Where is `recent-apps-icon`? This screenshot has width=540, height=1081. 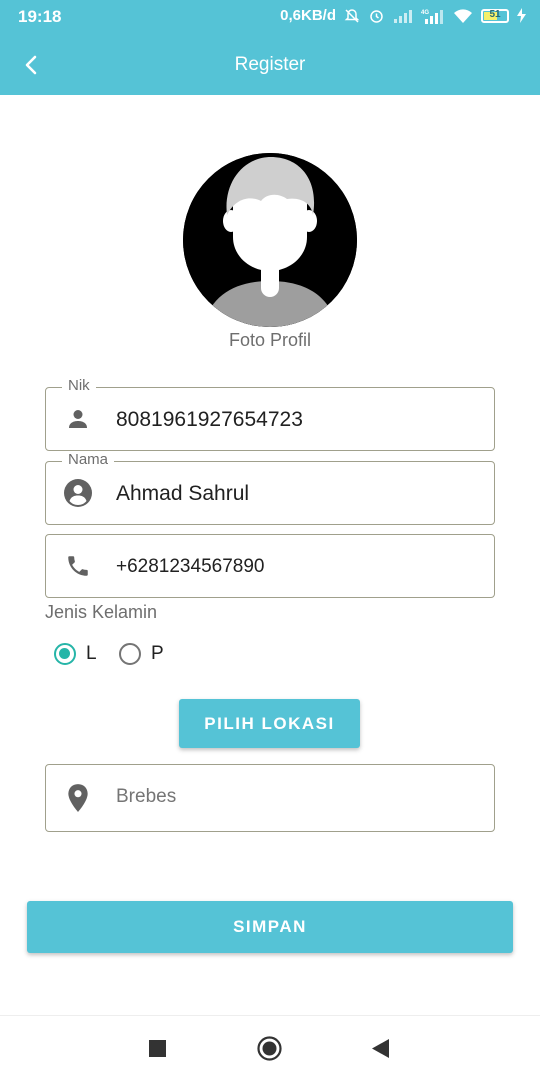
recent-apps-icon is located at coordinates (157, 1048).